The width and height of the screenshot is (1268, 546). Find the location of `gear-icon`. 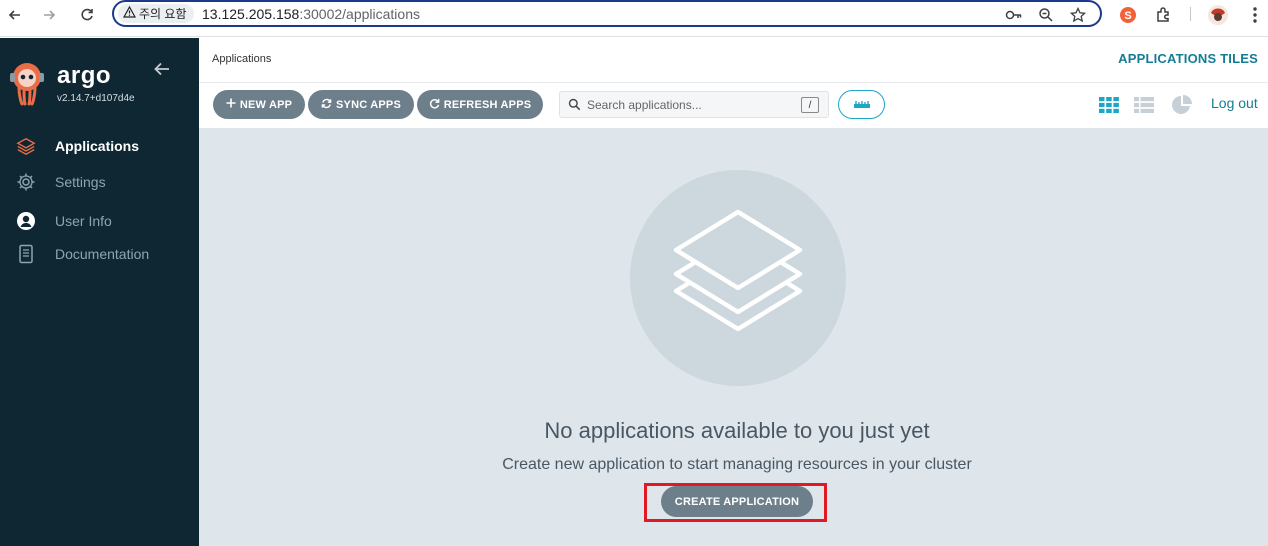

gear-icon is located at coordinates (26, 182).